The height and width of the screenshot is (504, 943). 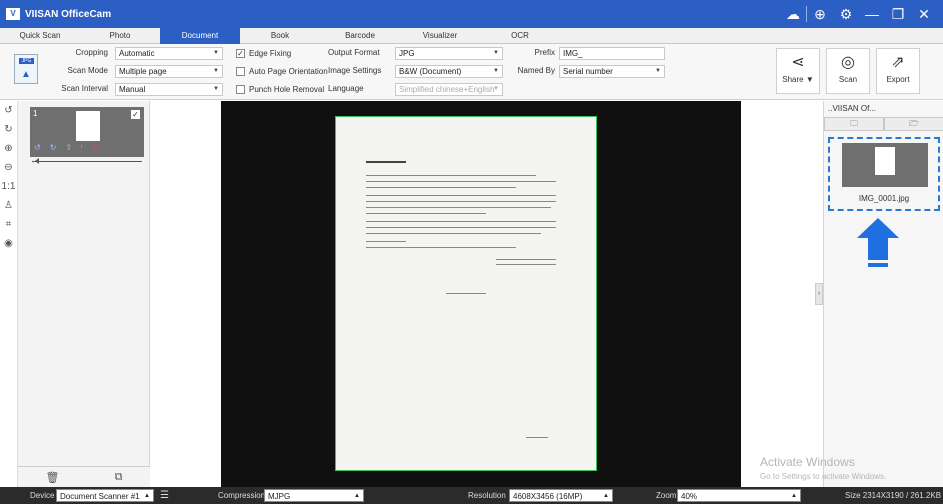 What do you see at coordinates (100, 496) in the screenshot?
I see `device-value: Document Scanner #1` at bounding box center [100, 496].